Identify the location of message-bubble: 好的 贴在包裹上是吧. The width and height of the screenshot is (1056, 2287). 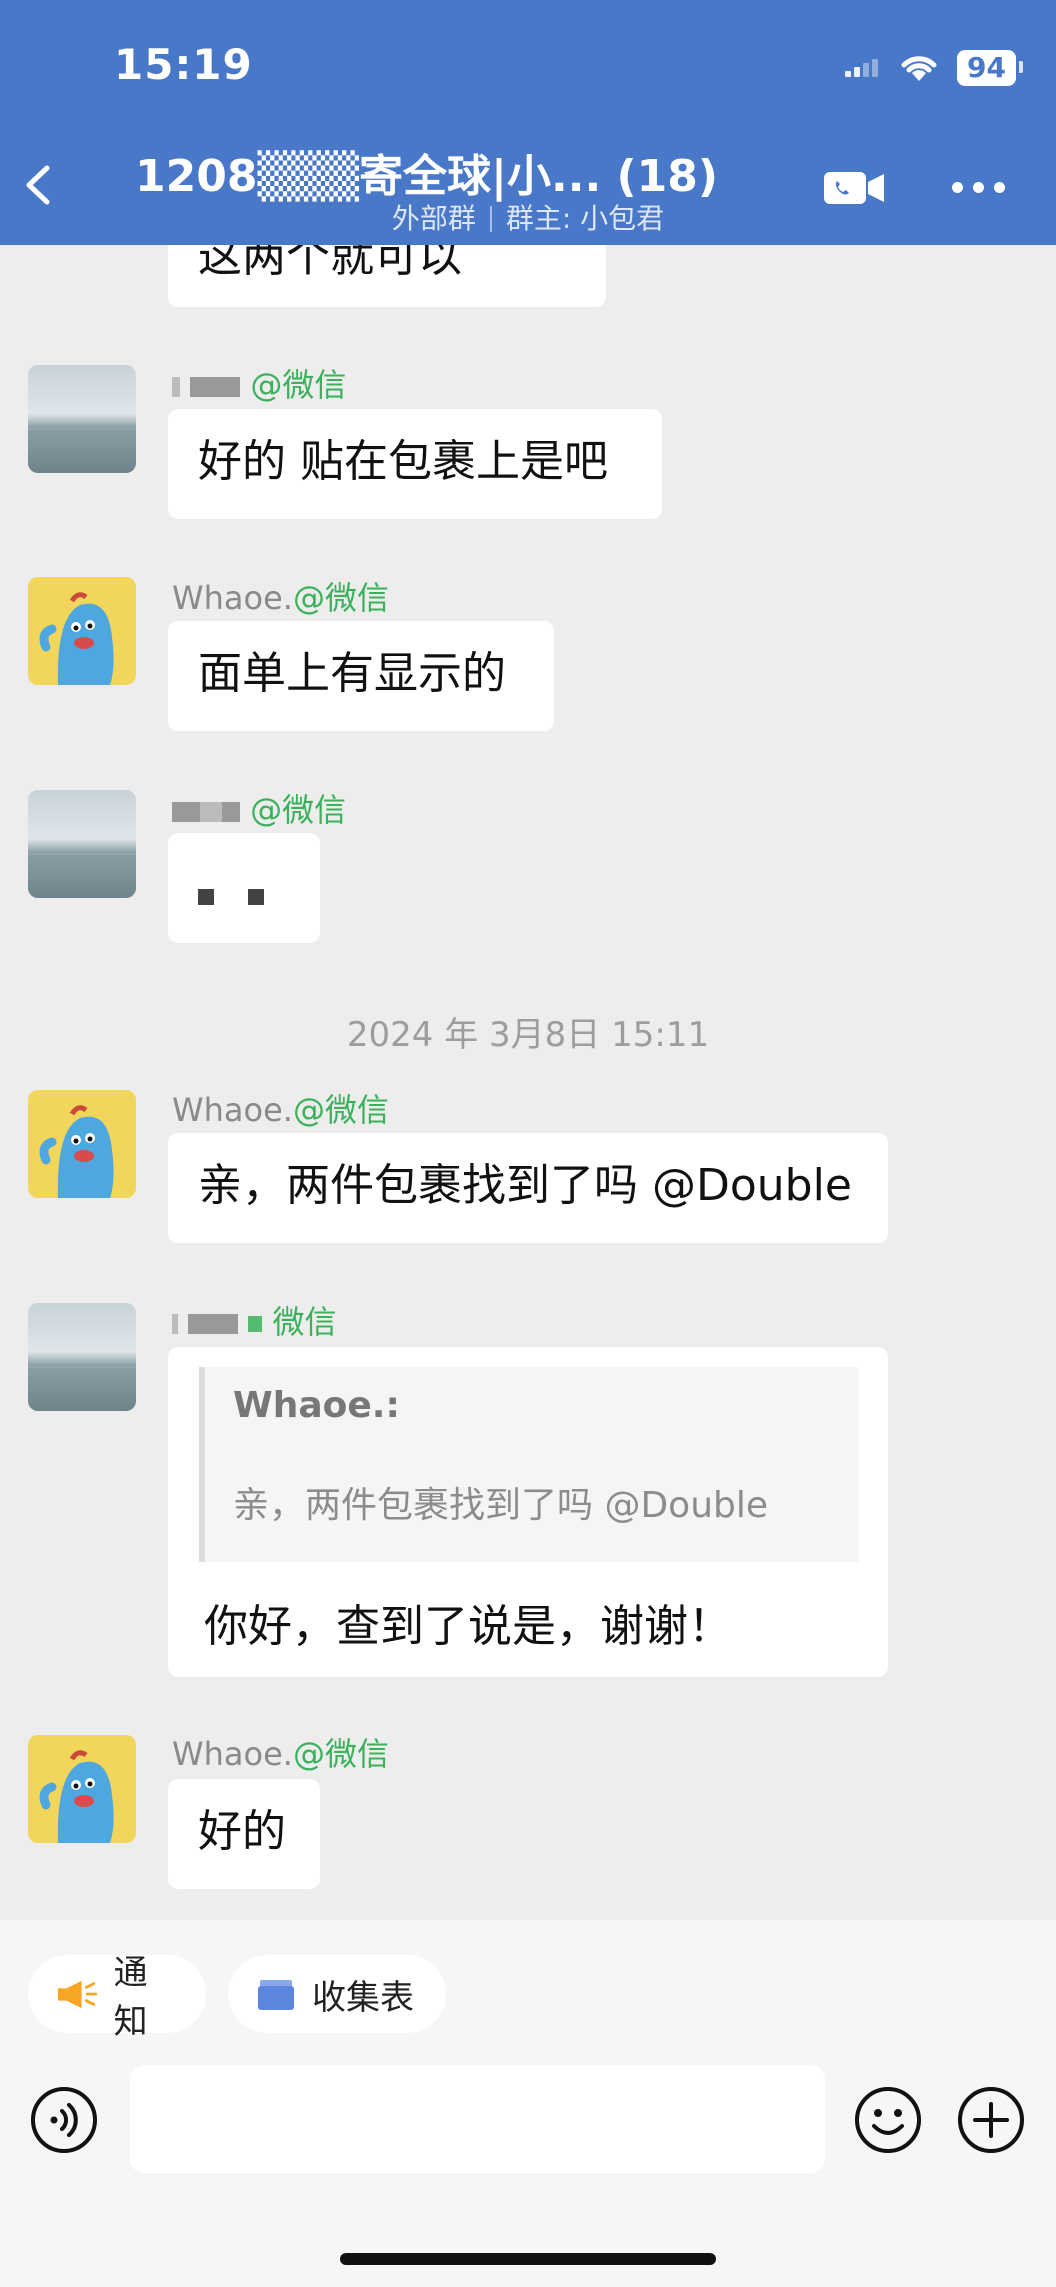
(415, 464).